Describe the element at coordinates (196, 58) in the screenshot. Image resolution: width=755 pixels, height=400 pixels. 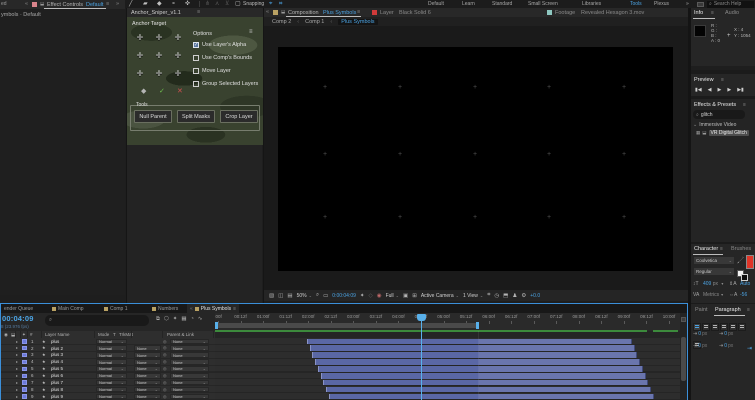
I see `checkbox-use-comp-s-bounds` at that location.